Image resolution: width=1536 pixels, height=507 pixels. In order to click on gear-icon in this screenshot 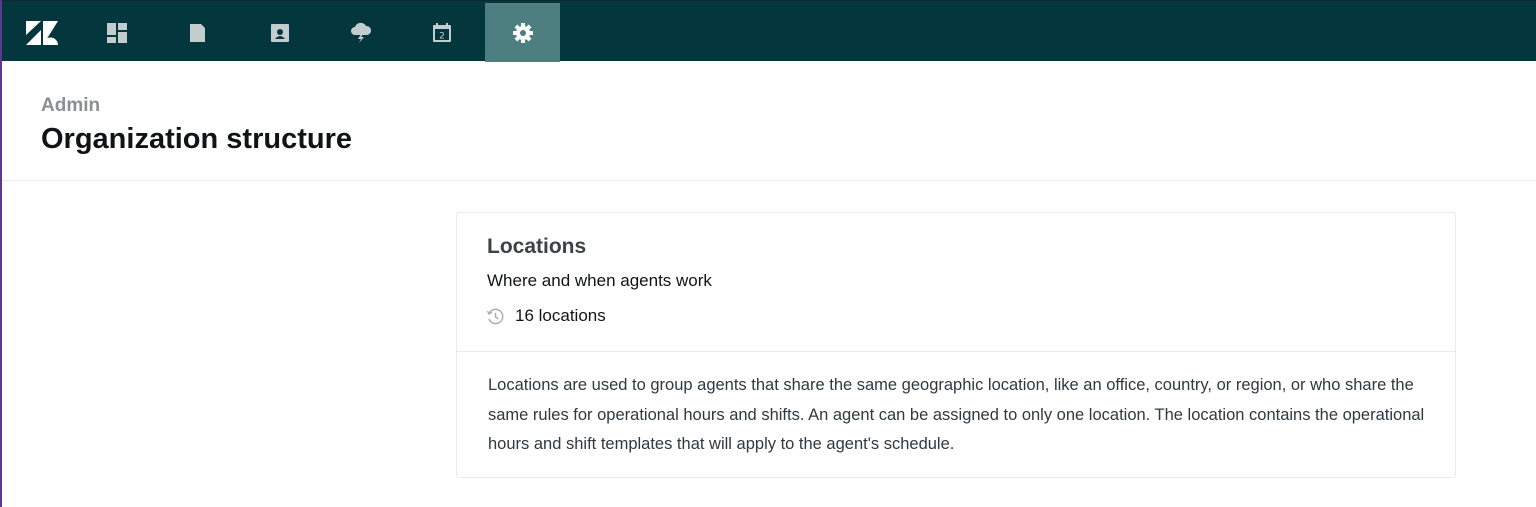, I will do `click(523, 33)`.